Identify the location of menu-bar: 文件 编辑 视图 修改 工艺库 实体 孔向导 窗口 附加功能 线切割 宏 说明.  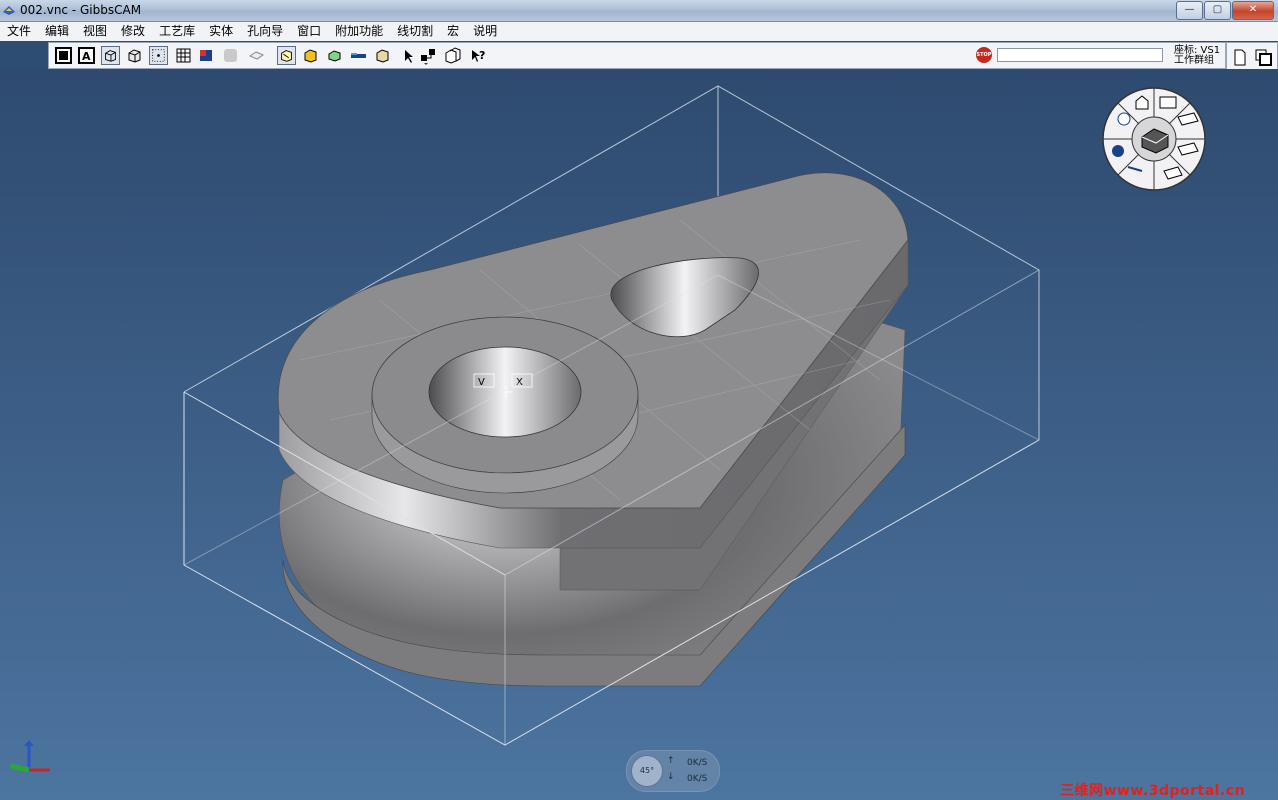
(639, 31).